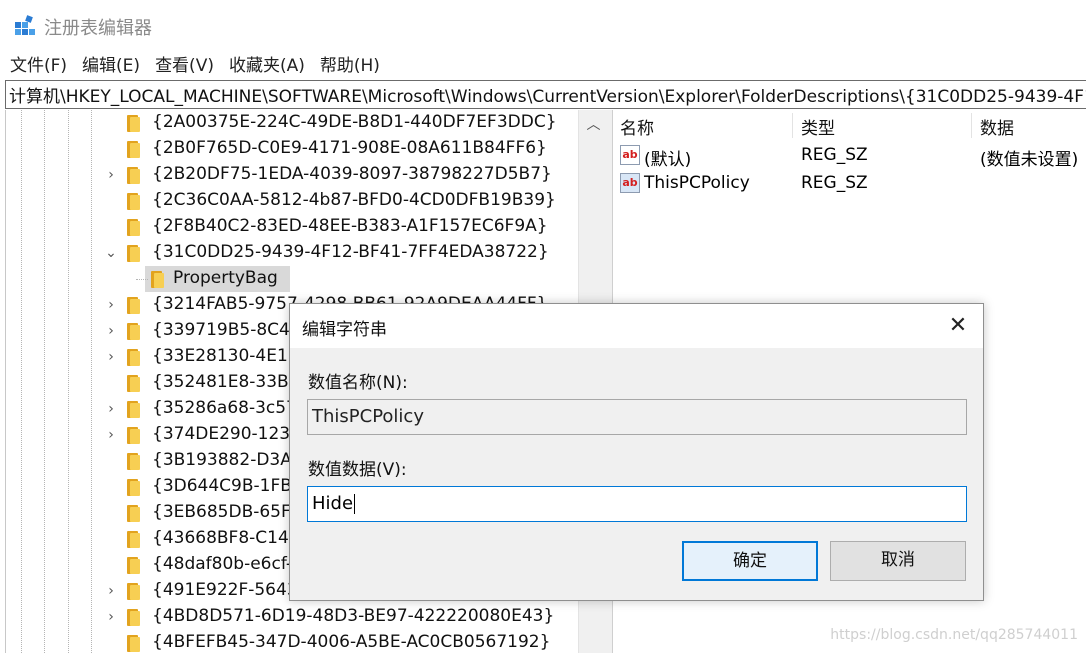 Image resolution: width=1086 pixels, height=653 pixels. What do you see at coordinates (958, 326) in the screenshot?
I see `close-icon: ✕` at bounding box center [958, 326].